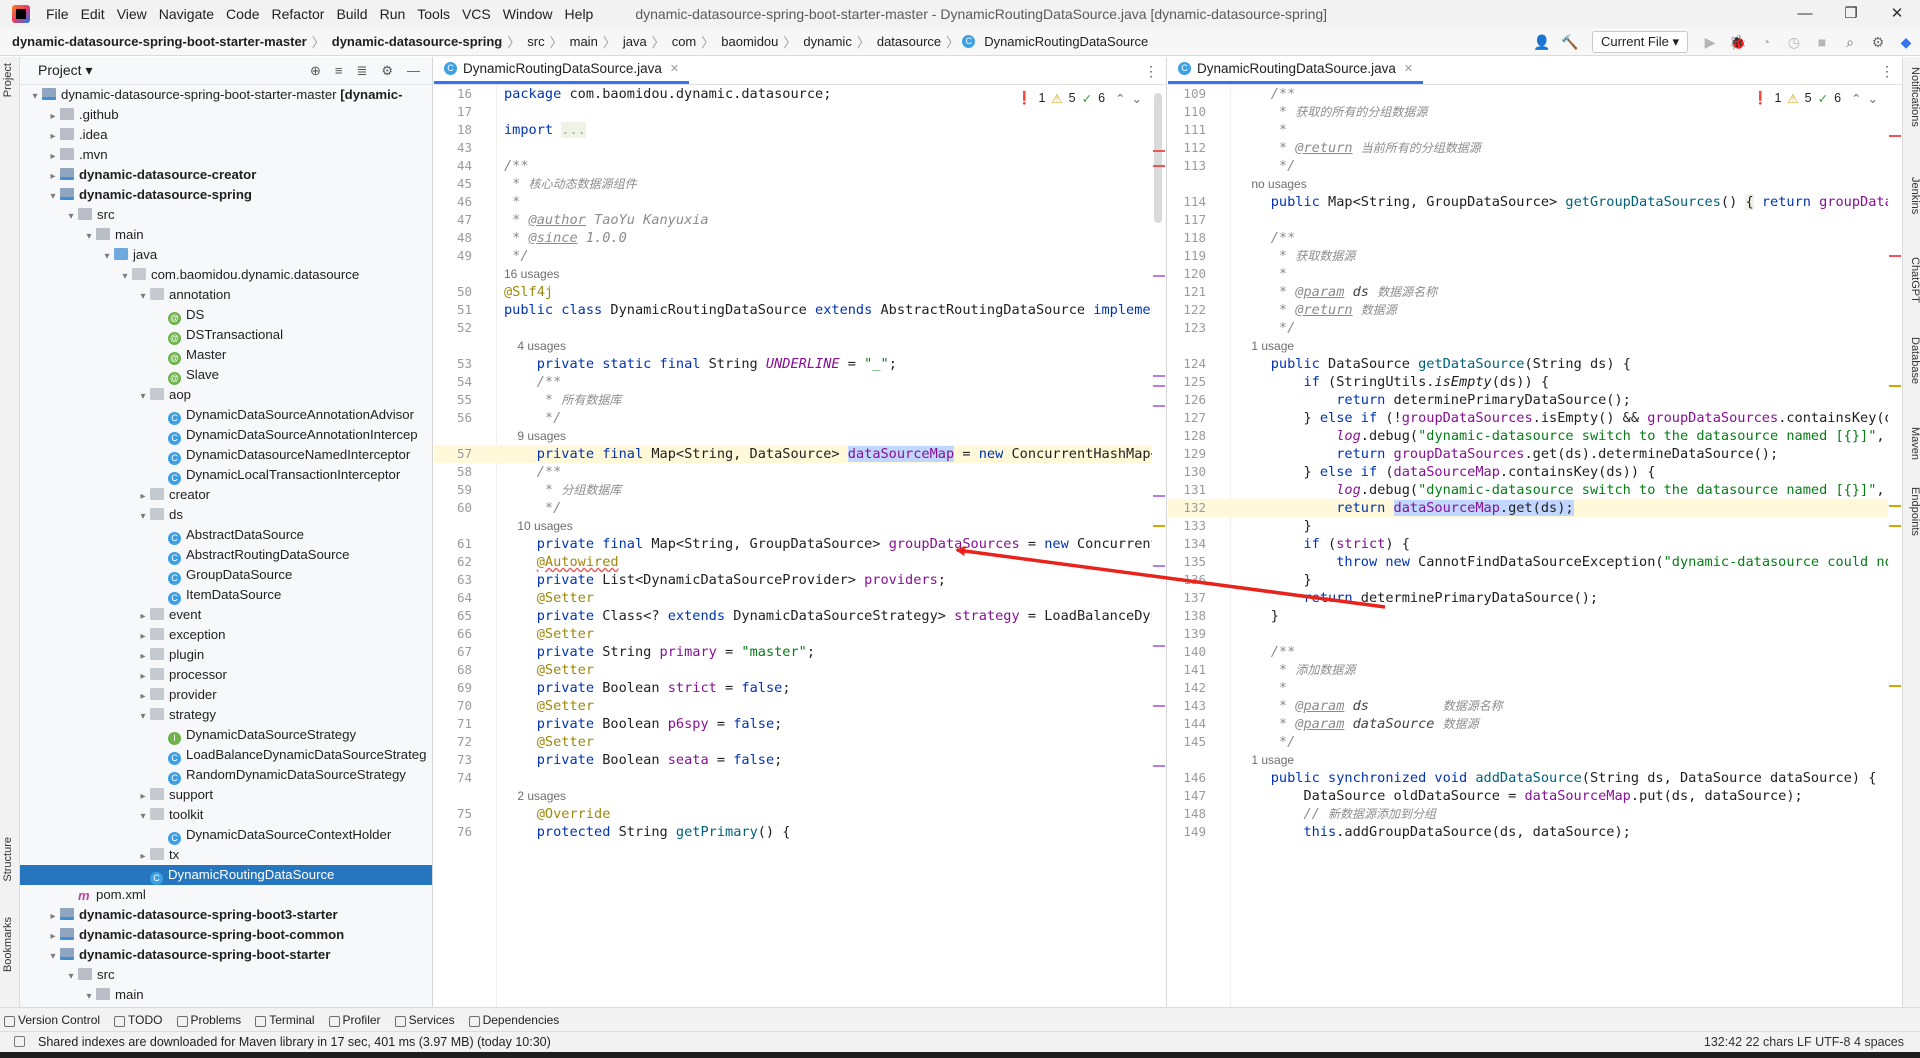  What do you see at coordinates (226, 435) in the screenshot?
I see `tree-item: C DynamicDataSourceAnnotationIntercep` at bounding box center [226, 435].